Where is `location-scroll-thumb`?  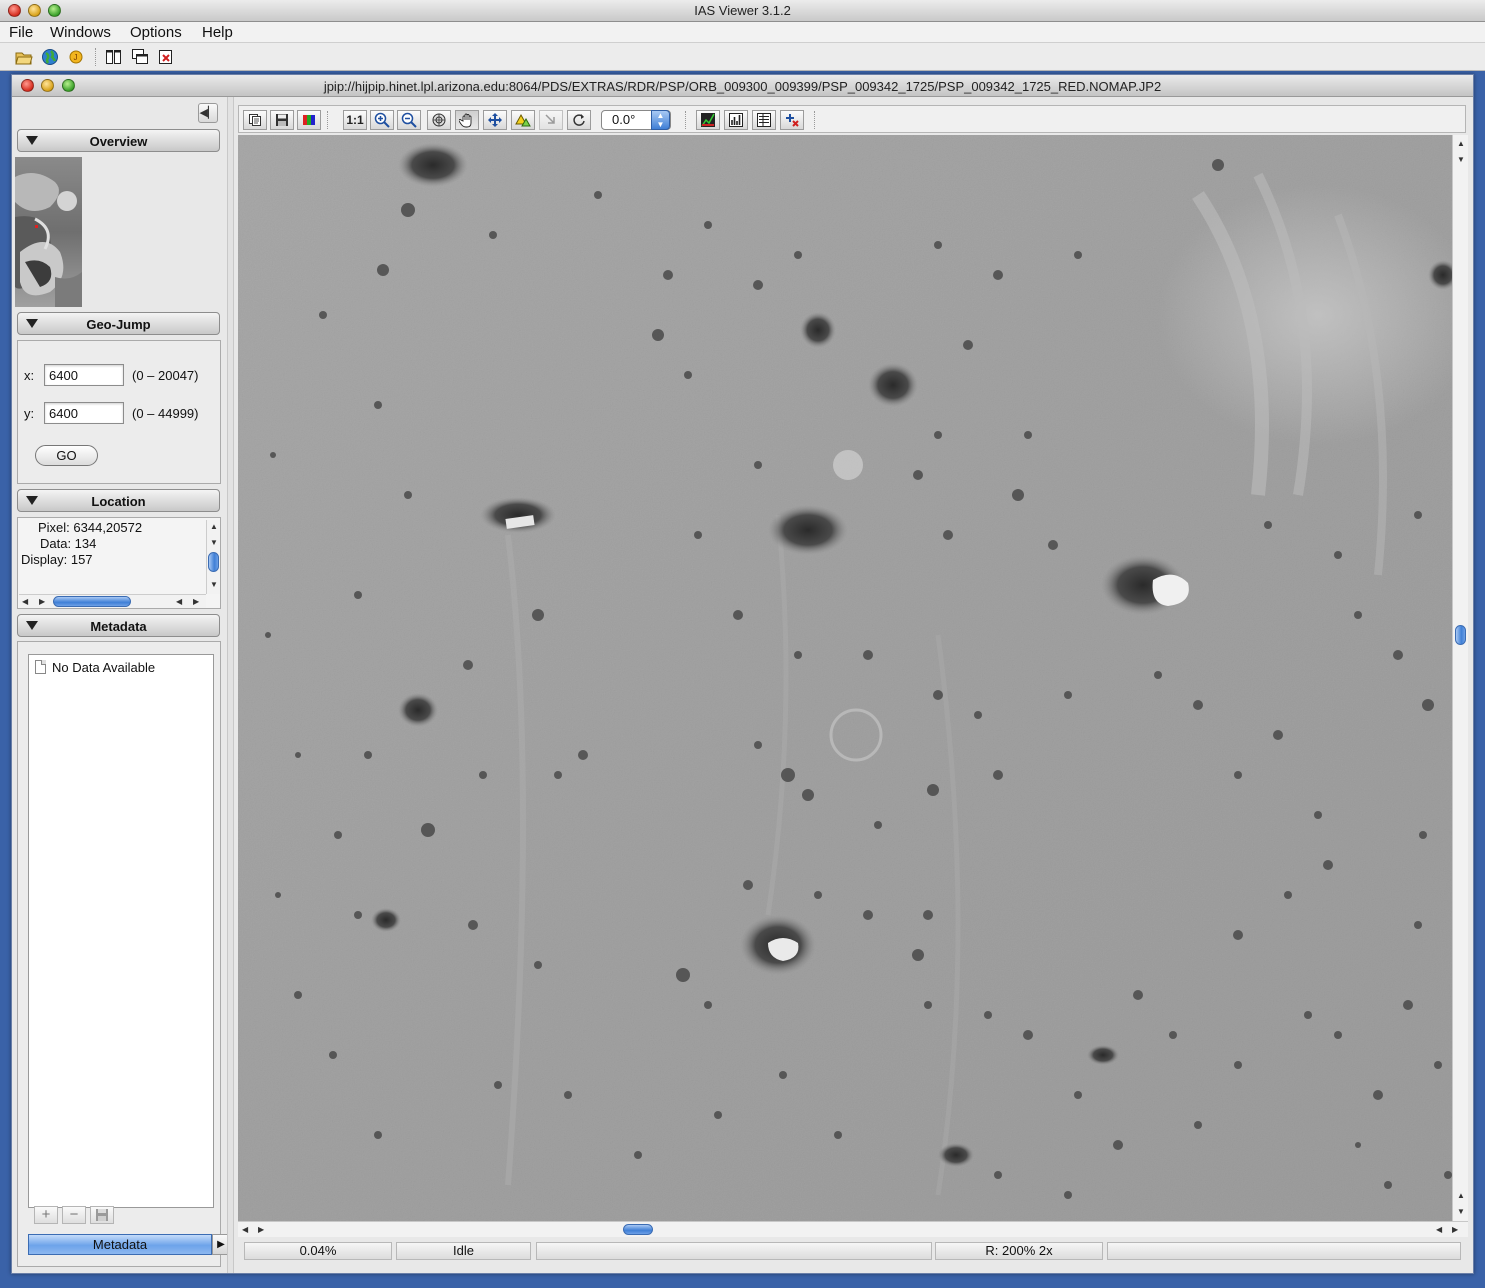 location-scroll-thumb is located at coordinates (213, 562).